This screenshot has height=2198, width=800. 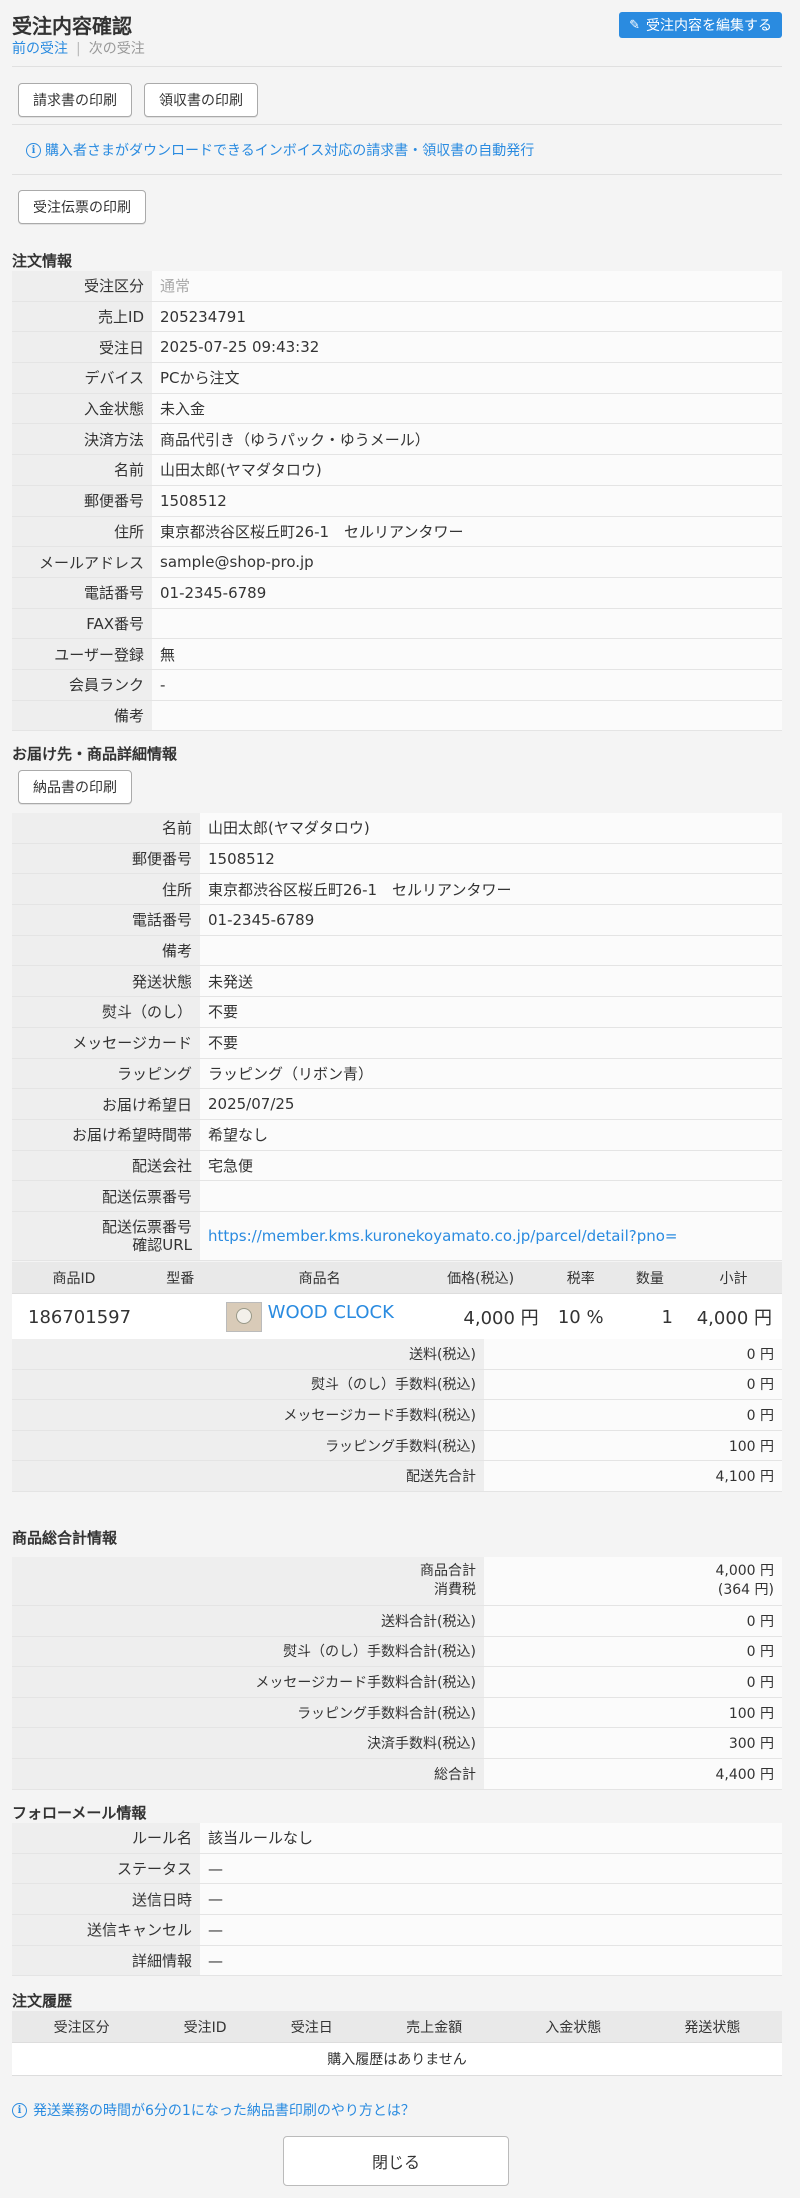 I want to click on info-row: 送信日時 —, so click(x=397, y=1899).